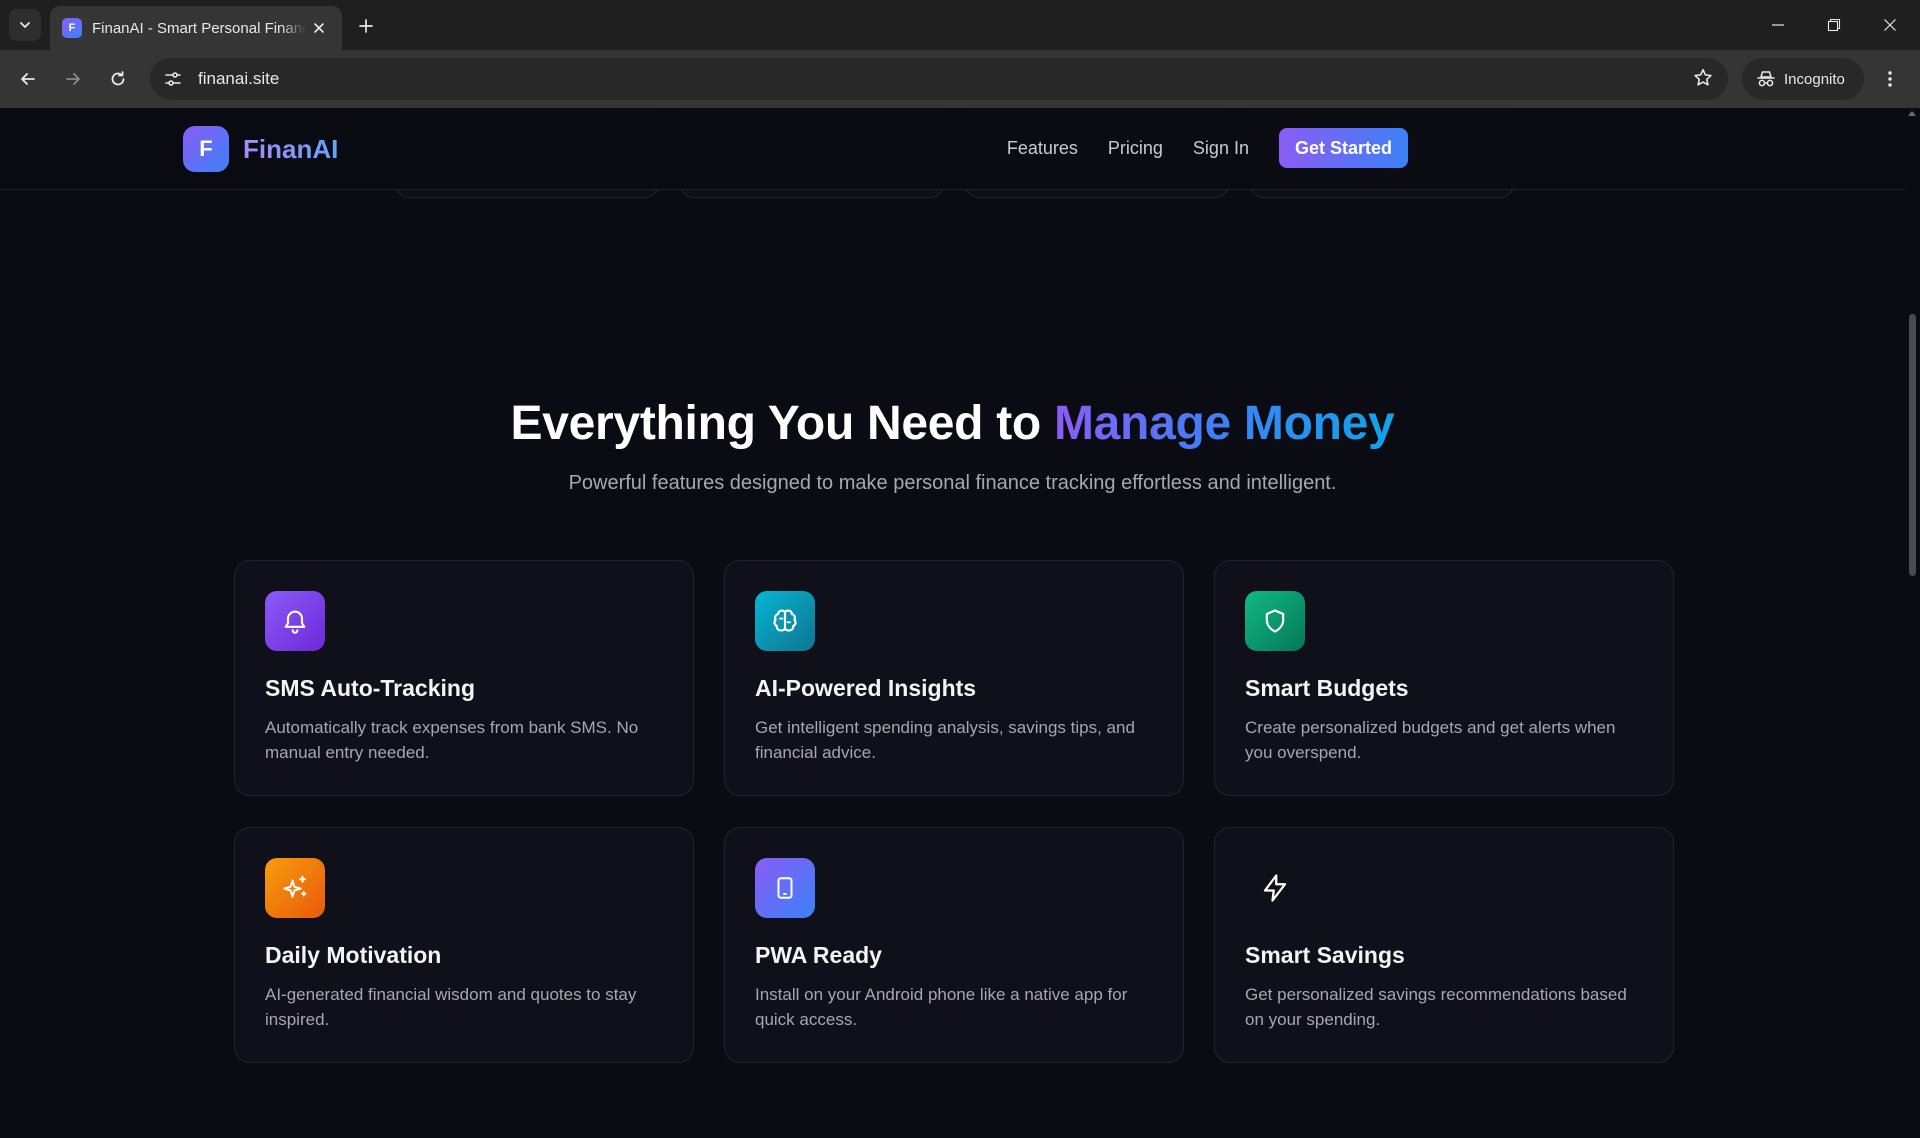 The image size is (1920, 1138). I want to click on features-heading-highlight: Manage Money, so click(1224, 423).